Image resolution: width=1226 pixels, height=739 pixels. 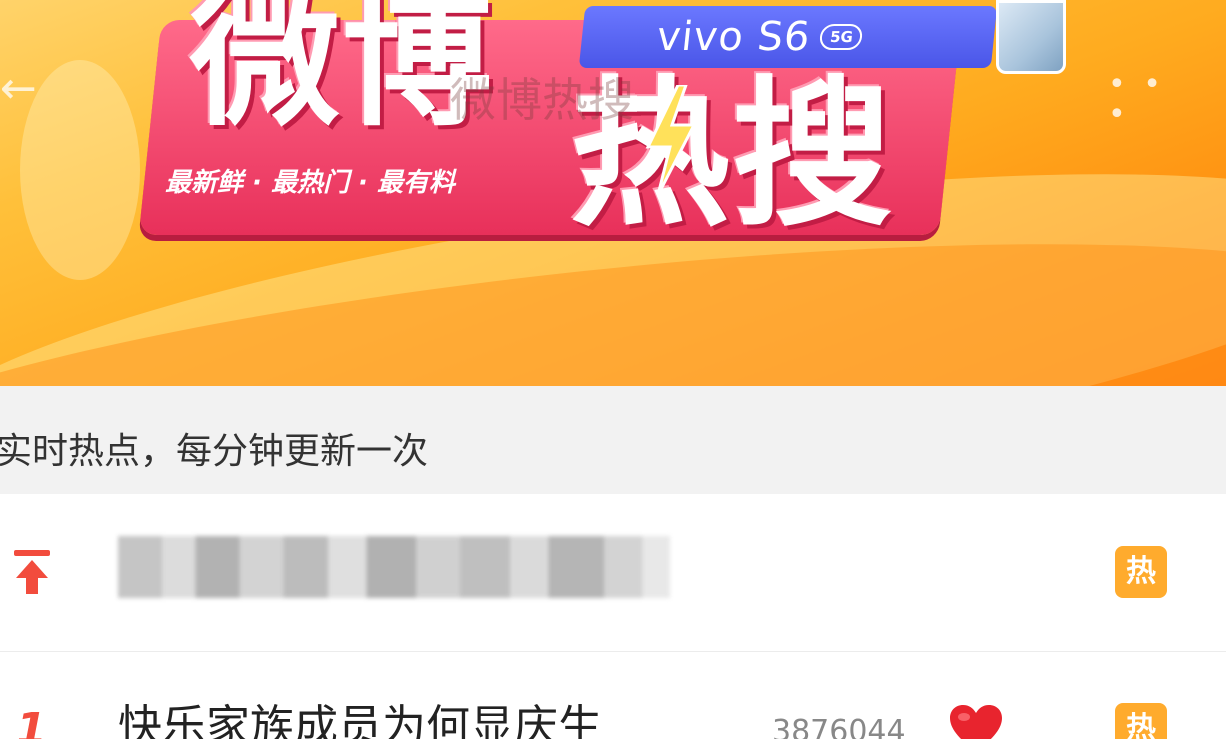 I want to click on update-info-text: 实时热点，每分钟更新一次, so click(x=214, y=451).